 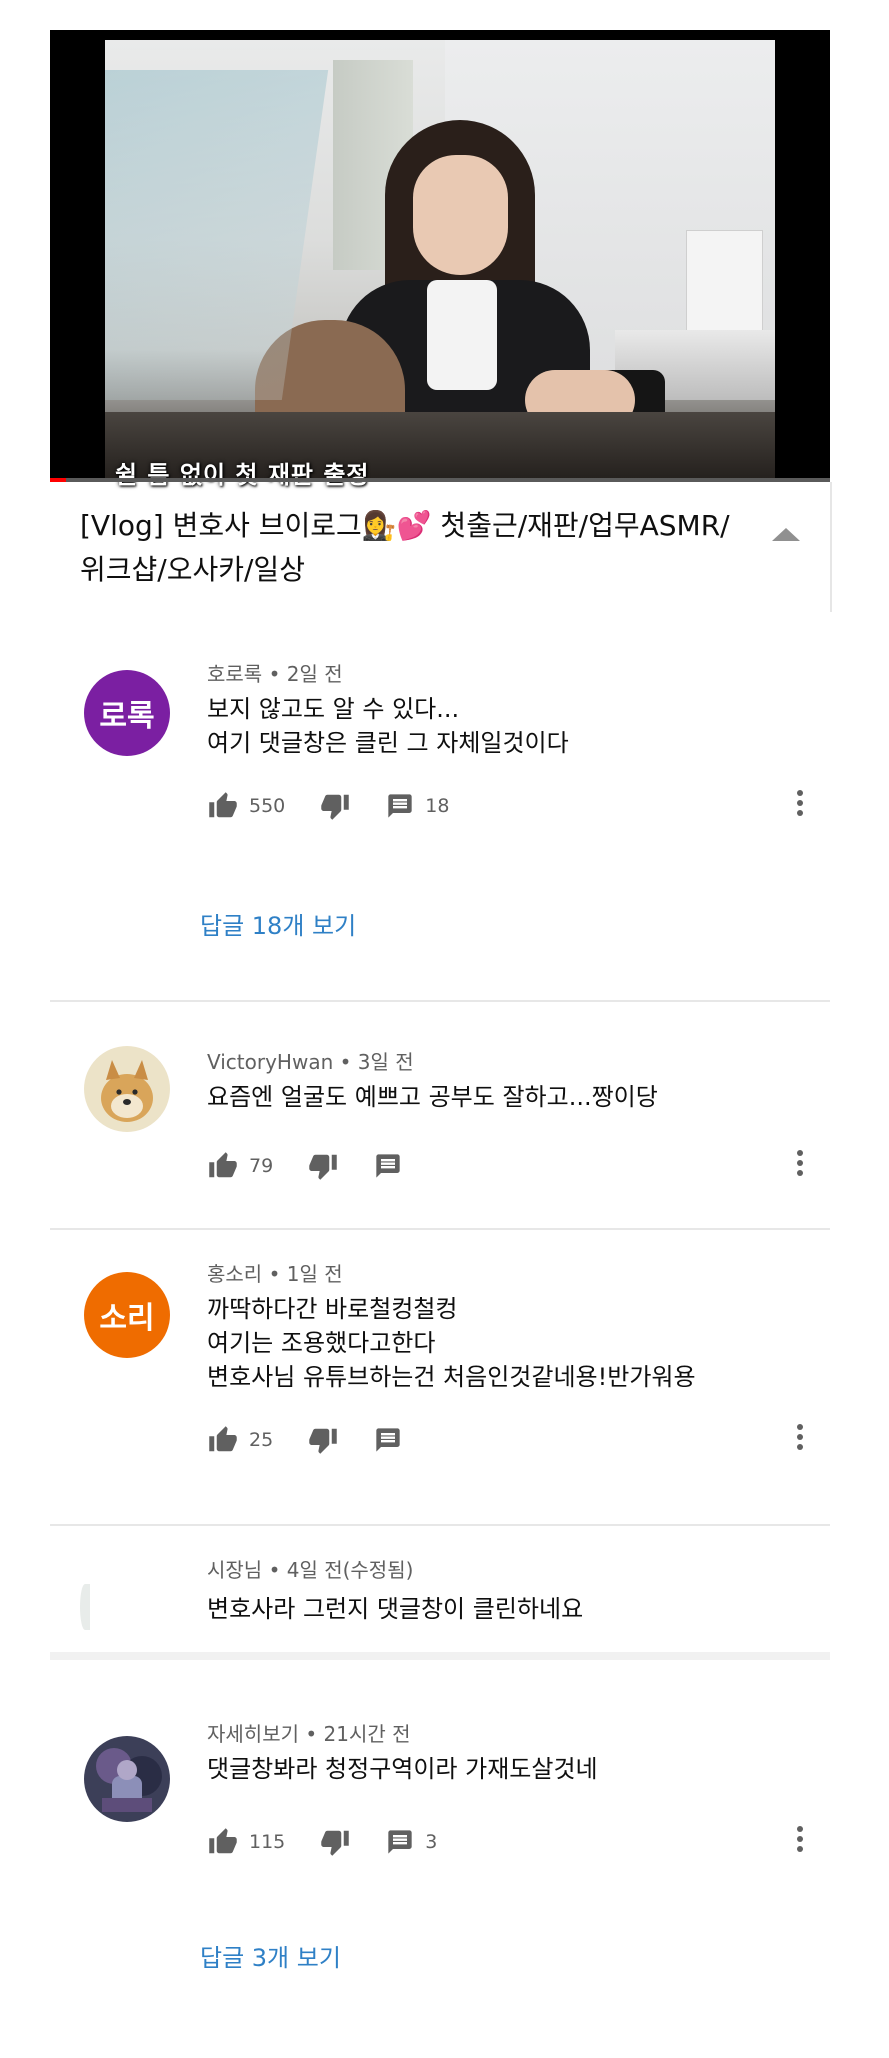 I want to click on comment-actions: 115 3, so click(x=507, y=1842).